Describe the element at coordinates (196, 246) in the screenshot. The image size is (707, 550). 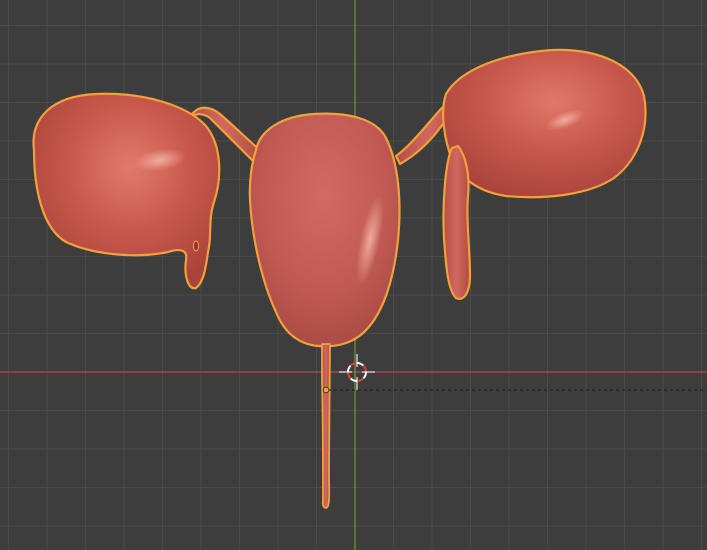
I see `left-ovary-opening` at that location.